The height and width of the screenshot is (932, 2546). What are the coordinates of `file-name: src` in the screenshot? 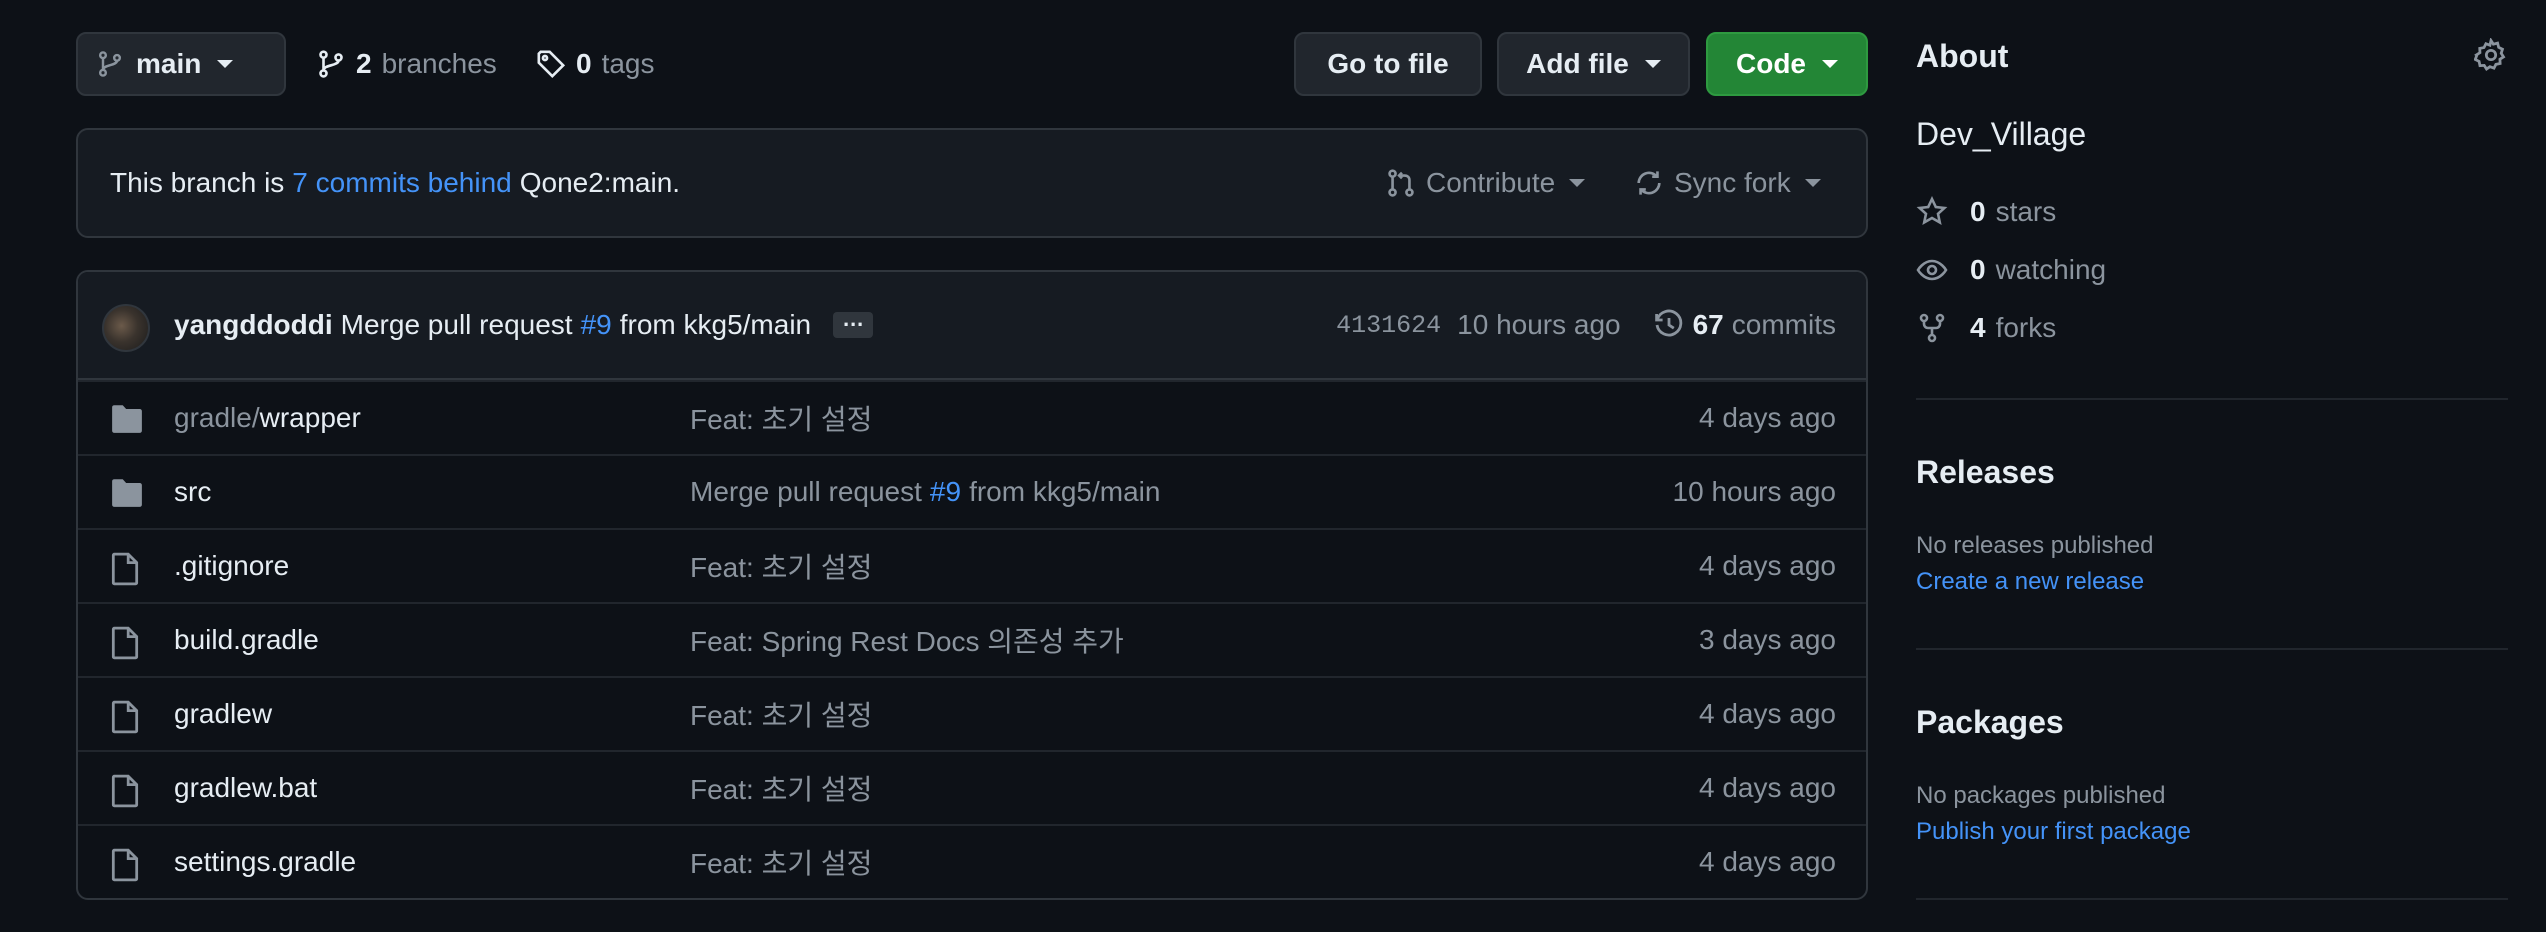 It's located at (193, 491).